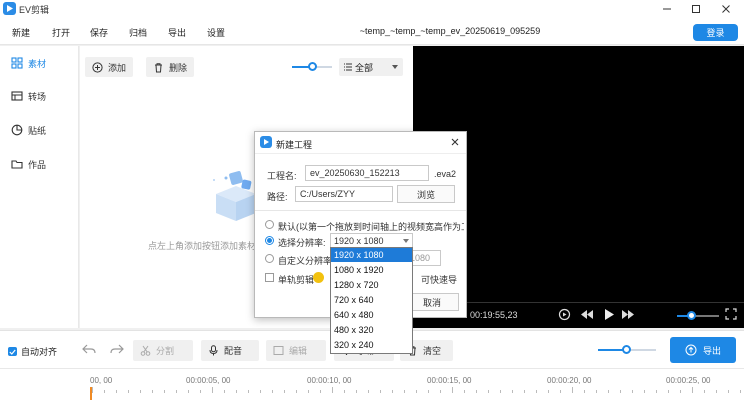 The image size is (744, 400). Describe the element at coordinates (371, 255) in the screenshot. I see `resolution-option: 1920 x 1080` at that location.